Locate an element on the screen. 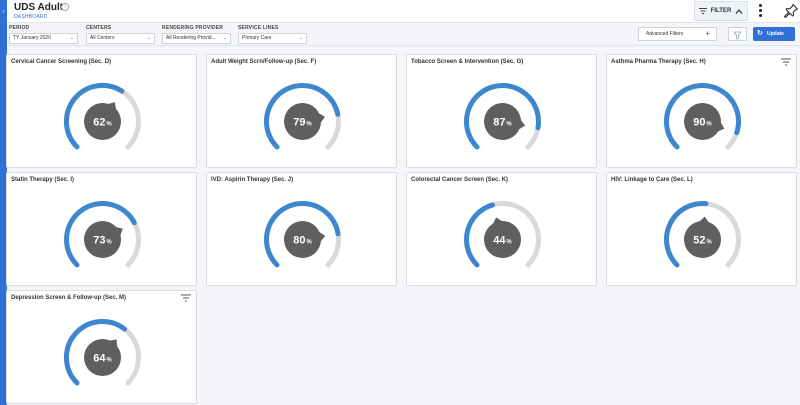 Image resolution: width=800 pixels, height=405 pixels. advanced-filters-button: Advanced Filters + is located at coordinates (677, 34).